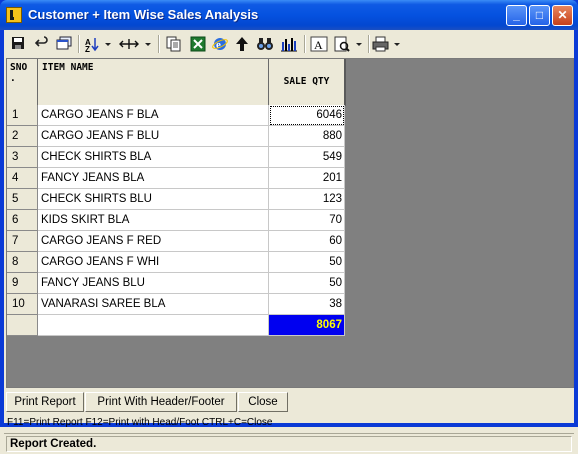 The height and width of the screenshot is (454, 578). What do you see at coordinates (22, 262) in the screenshot?
I see `row-number: 8` at bounding box center [22, 262].